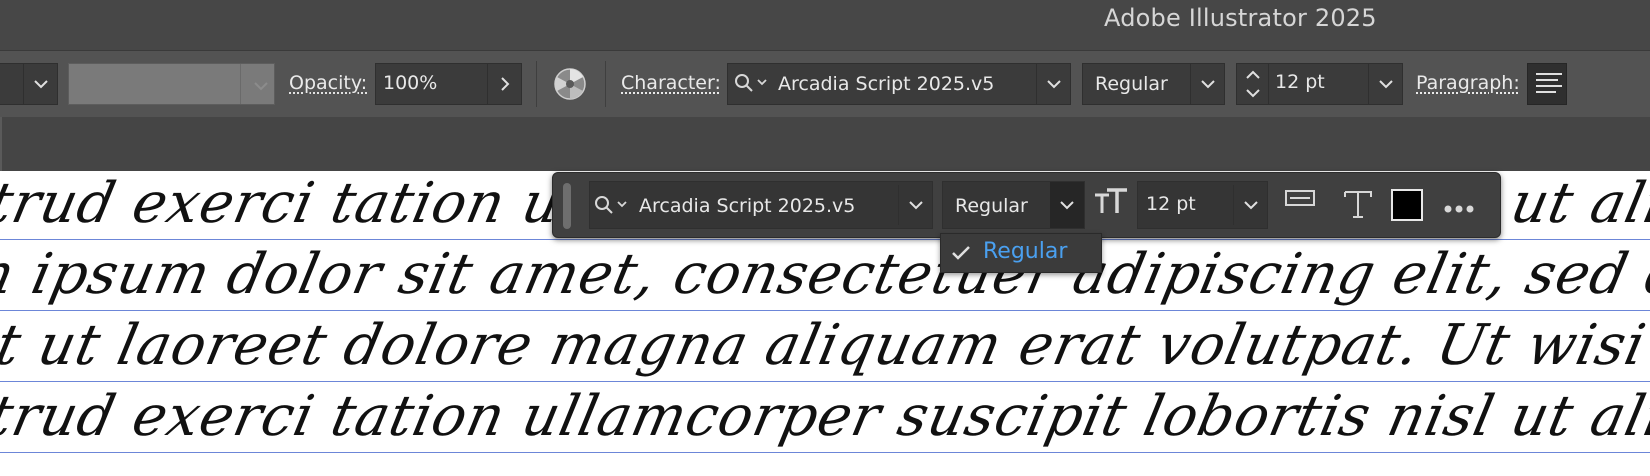 The height and width of the screenshot is (476, 1650). What do you see at coordinates (1301, 202) in the screenshot?
I see `area-type-icon` at bounding box center [1301, 202].